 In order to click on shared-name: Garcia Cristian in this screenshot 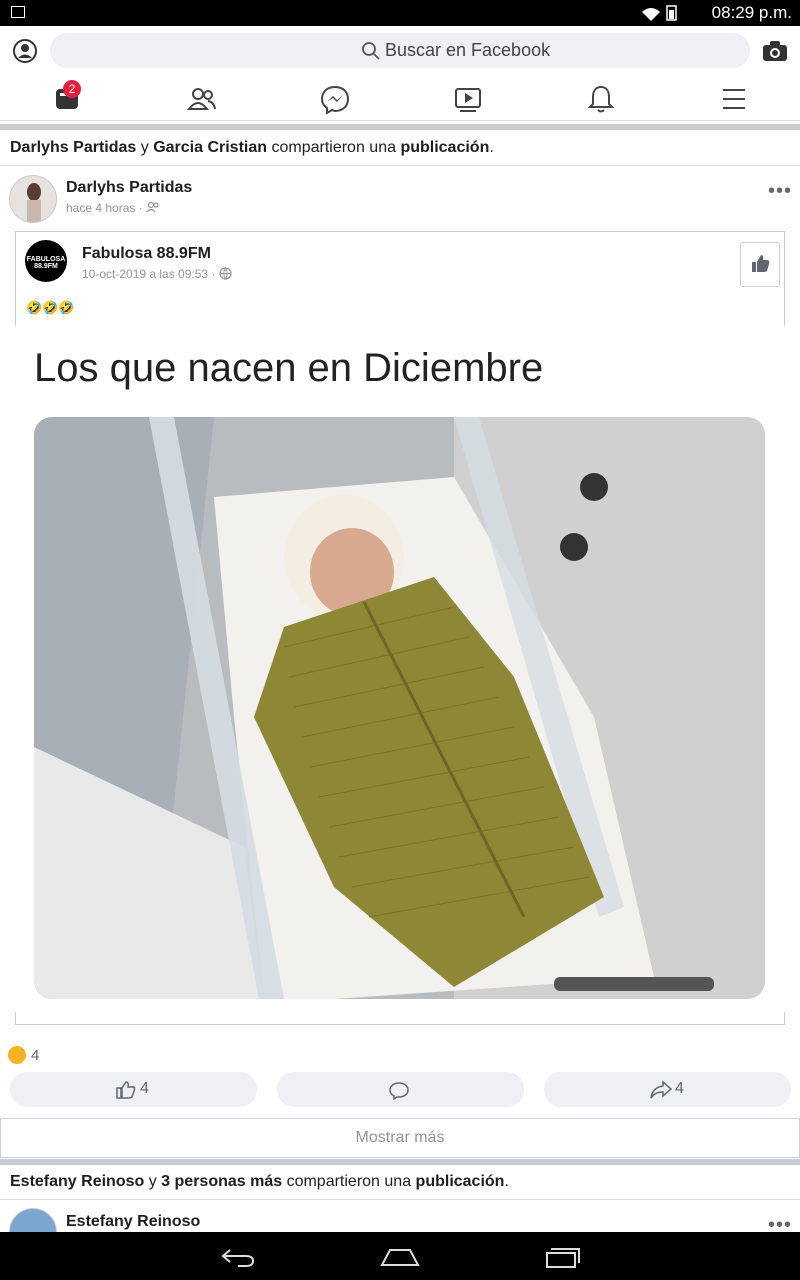, I will do `click(210, 147)`.